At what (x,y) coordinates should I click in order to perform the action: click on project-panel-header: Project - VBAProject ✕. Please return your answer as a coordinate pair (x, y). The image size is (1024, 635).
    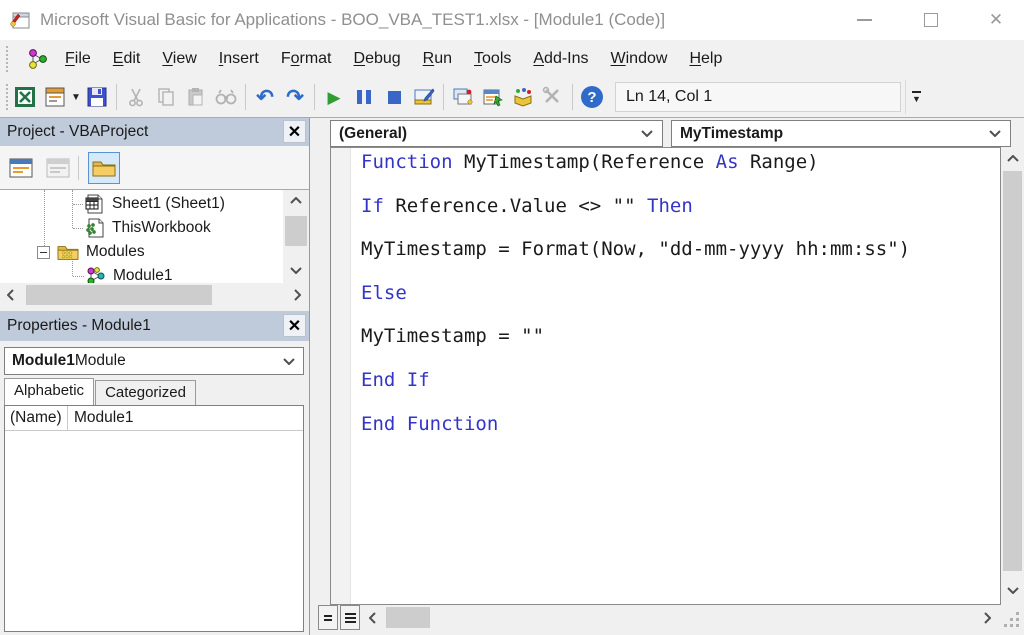
    Looking at the image, I should click on (154, 132).